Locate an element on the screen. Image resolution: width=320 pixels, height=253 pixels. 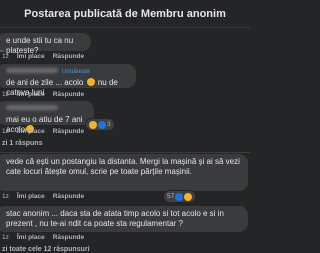
comment-text: de ani de zile ... acolo is located at coordinates (45, 82).